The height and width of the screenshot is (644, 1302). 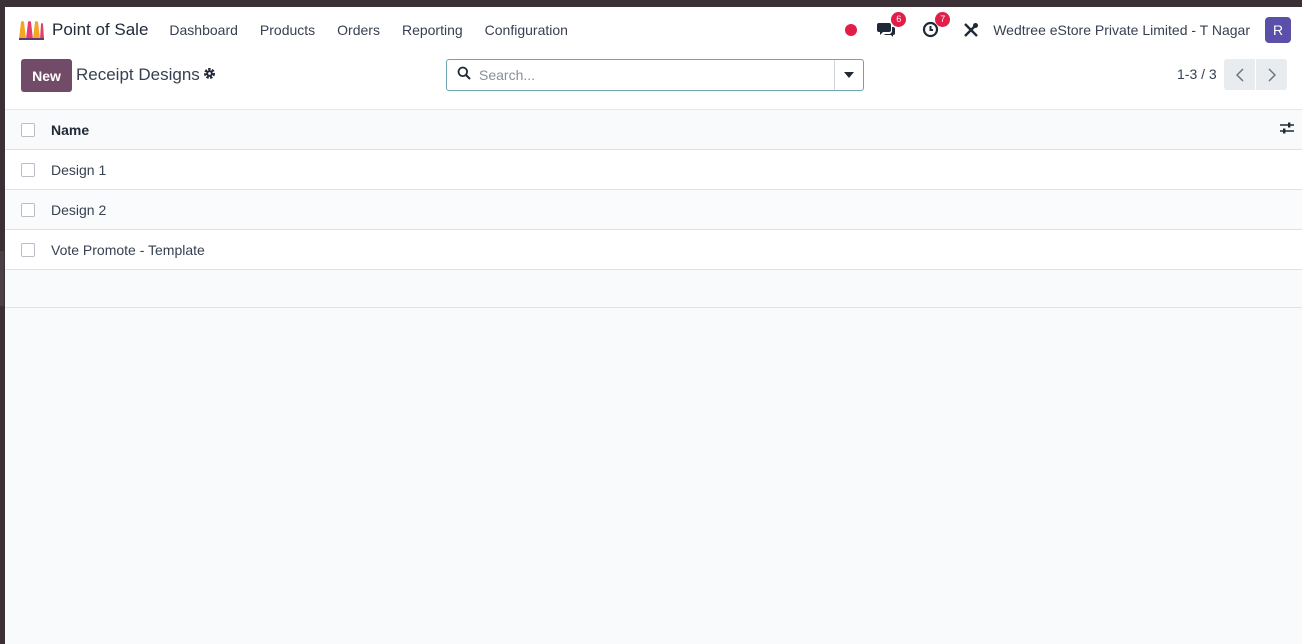 I want to click on pager-previous-button, so click(x=1239, y=74).